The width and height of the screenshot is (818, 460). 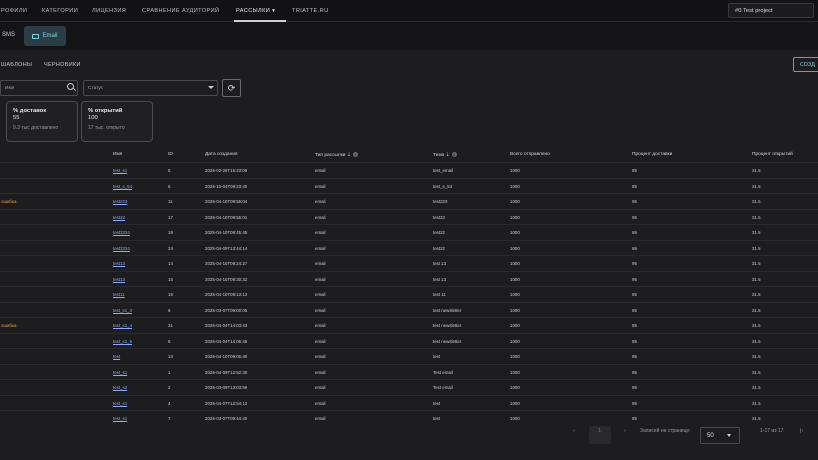 I want to click on name-link: test22, so click(x=119, y=217).